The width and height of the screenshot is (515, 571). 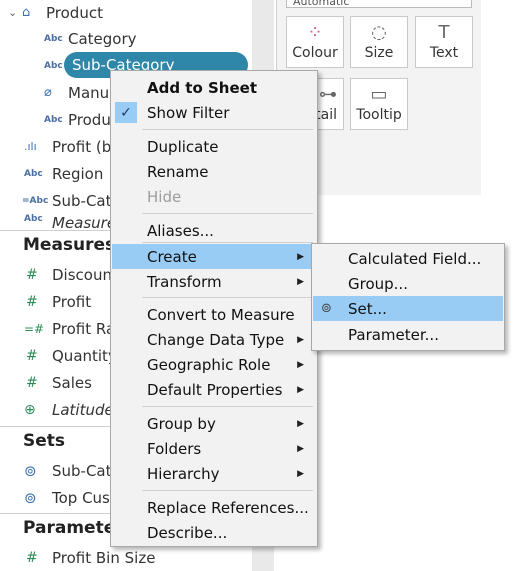 I want to click on dimension-sub-category-calc: =Abc Sub-Cat, so click(x=56, y=200).